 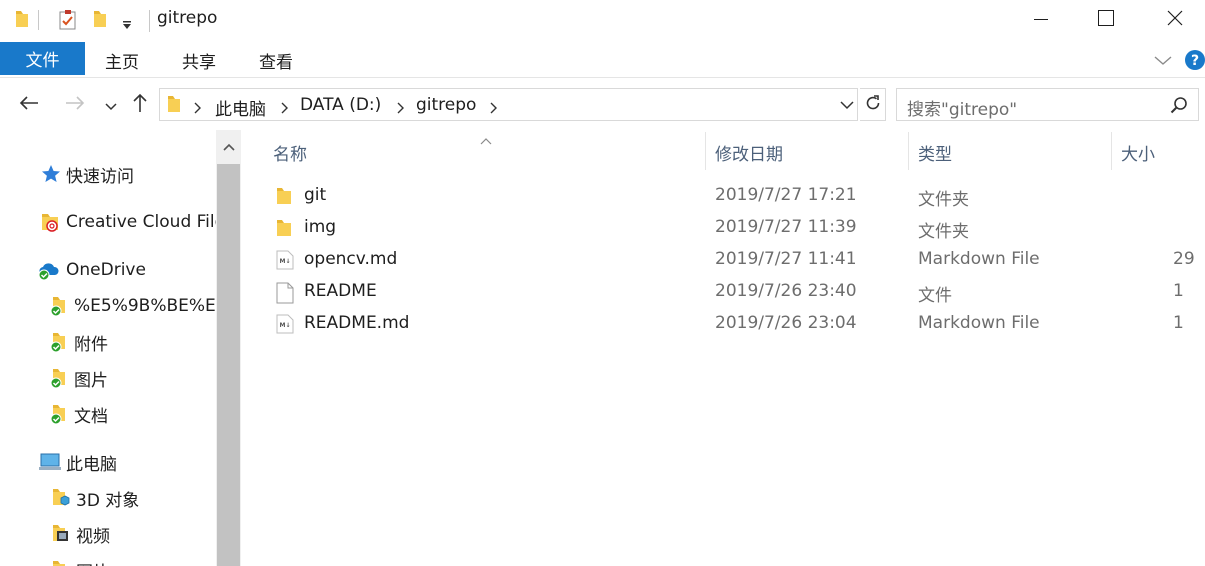 What do you see at coordinates (61, 534) in the screenshot?
I see `video-folder-icon` at bounding box center [61, 534].